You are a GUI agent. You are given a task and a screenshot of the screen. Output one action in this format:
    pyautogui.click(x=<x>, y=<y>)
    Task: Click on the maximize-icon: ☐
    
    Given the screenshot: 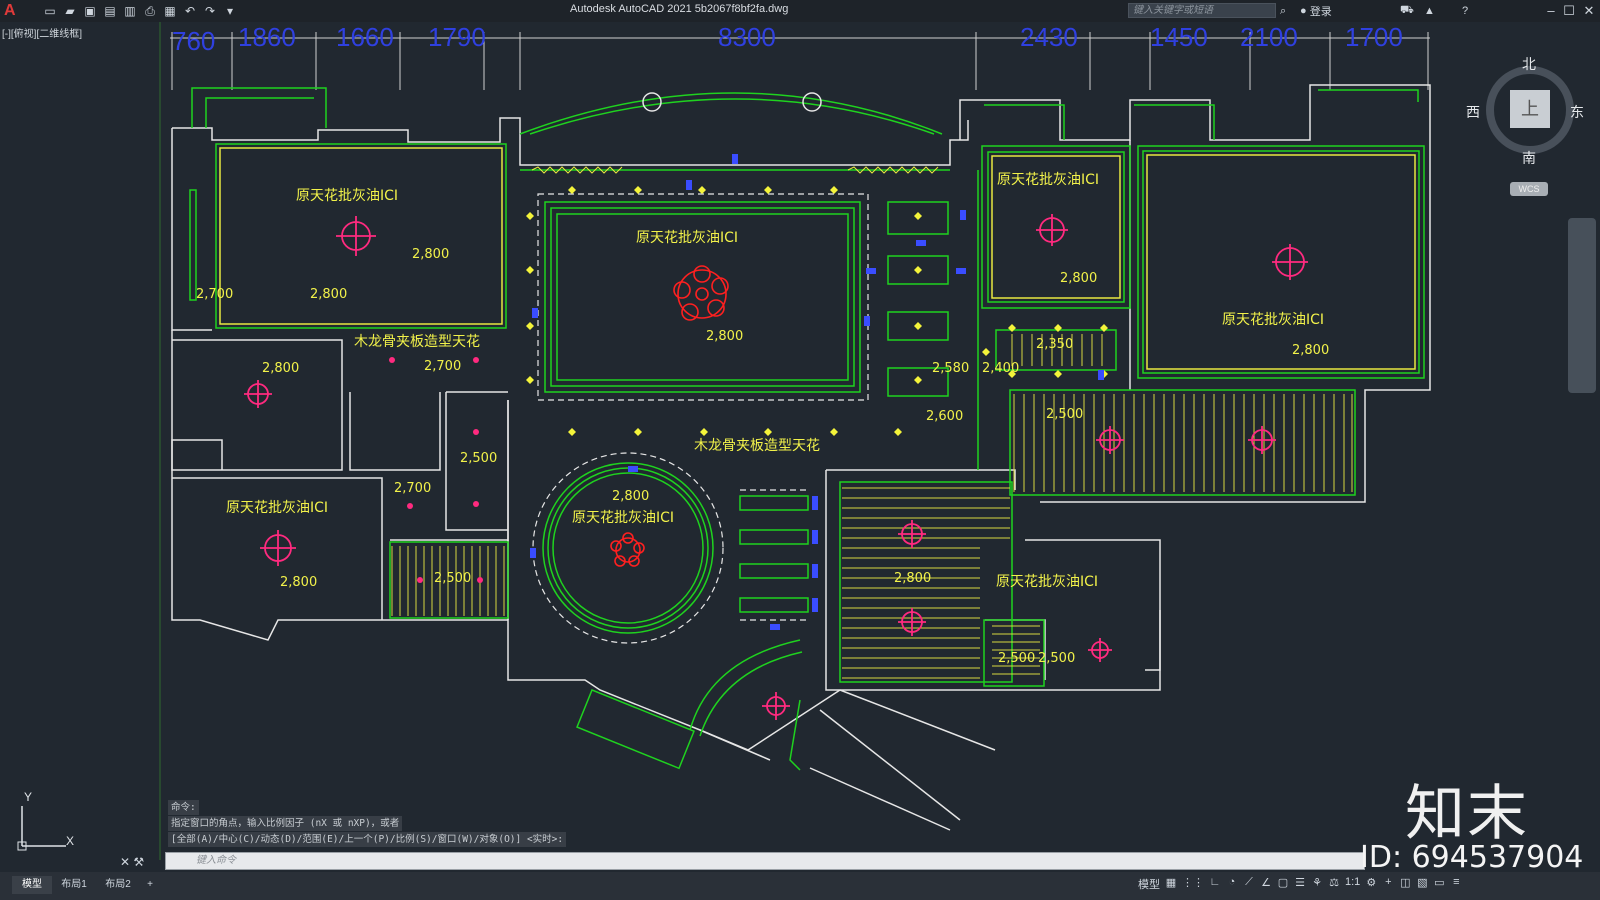 What is the action you would take?
    pyautogui.click(x=1569, y=11)
    